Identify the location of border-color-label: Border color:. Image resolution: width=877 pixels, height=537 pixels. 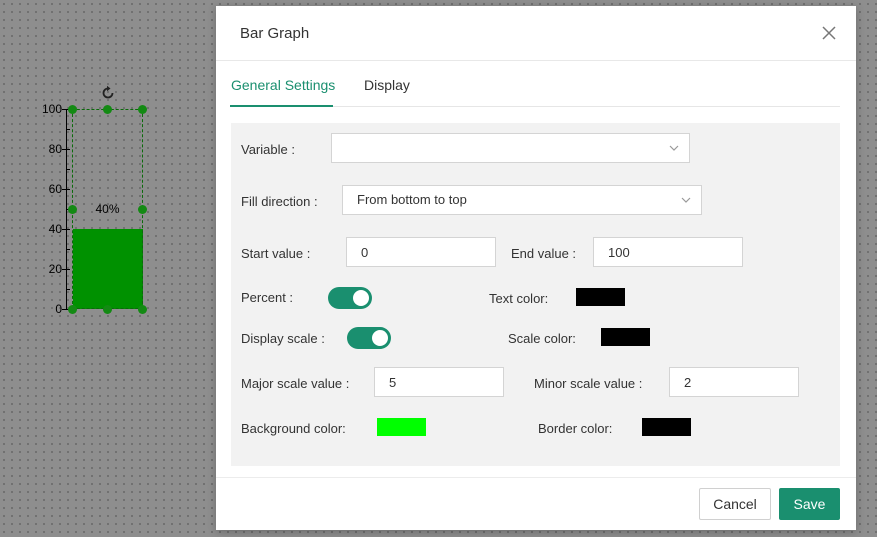
(575, 428).